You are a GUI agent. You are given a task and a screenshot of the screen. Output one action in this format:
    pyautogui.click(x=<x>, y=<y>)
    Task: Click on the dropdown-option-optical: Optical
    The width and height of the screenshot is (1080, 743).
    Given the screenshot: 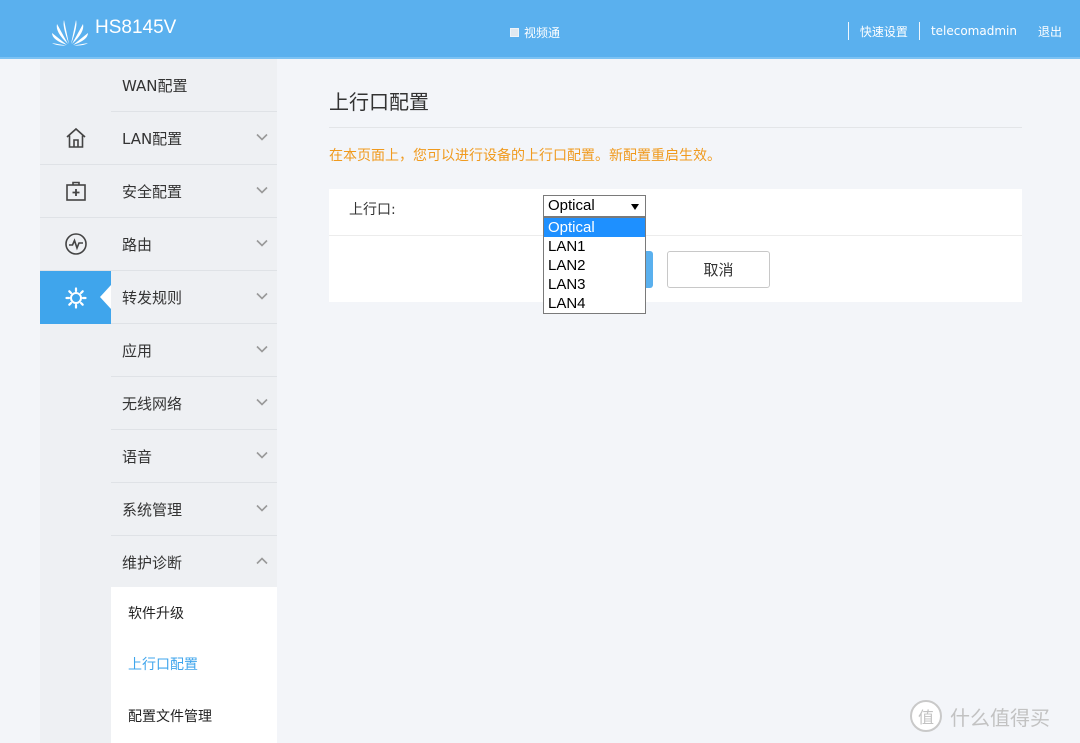 What is the action you would take?
    pyautogui.click(x=594, y=227)
    